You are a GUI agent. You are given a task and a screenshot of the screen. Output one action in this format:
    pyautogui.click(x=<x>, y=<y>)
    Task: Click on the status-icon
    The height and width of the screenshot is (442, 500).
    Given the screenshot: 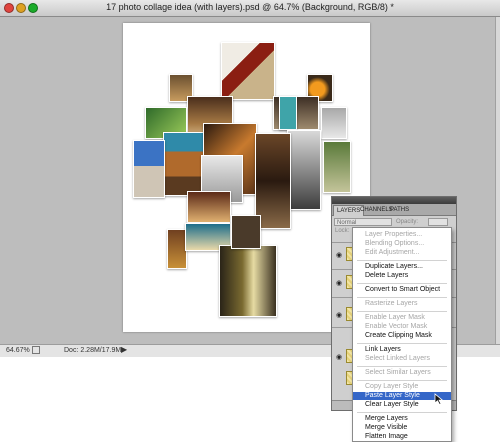 What is the action you would take?
    pyautogui.click(x=36, y=350)
    